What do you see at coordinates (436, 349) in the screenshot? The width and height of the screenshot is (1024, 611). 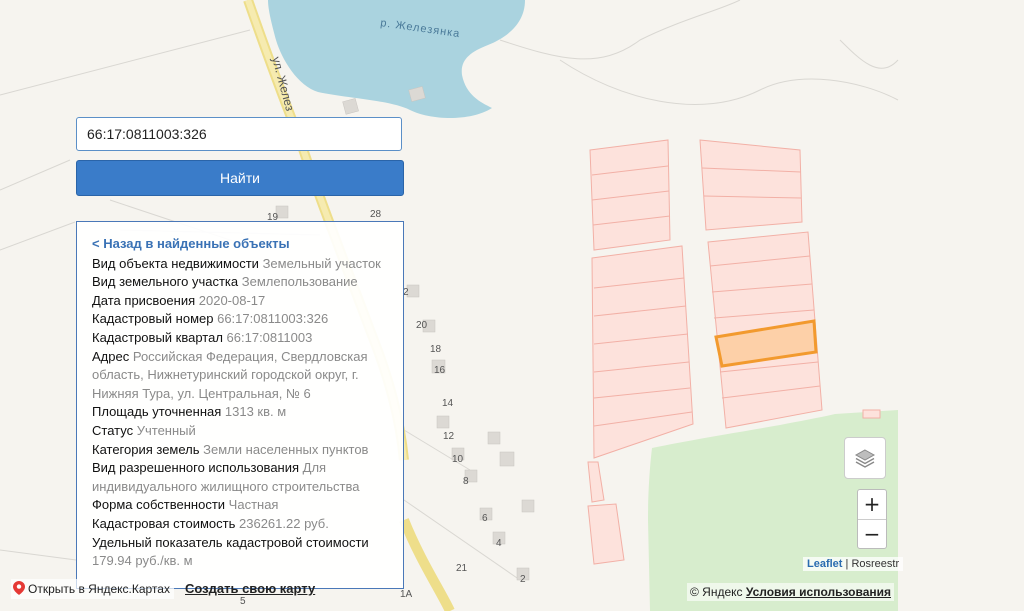 I see `house-number: 18` at bounding box center [436, 349].